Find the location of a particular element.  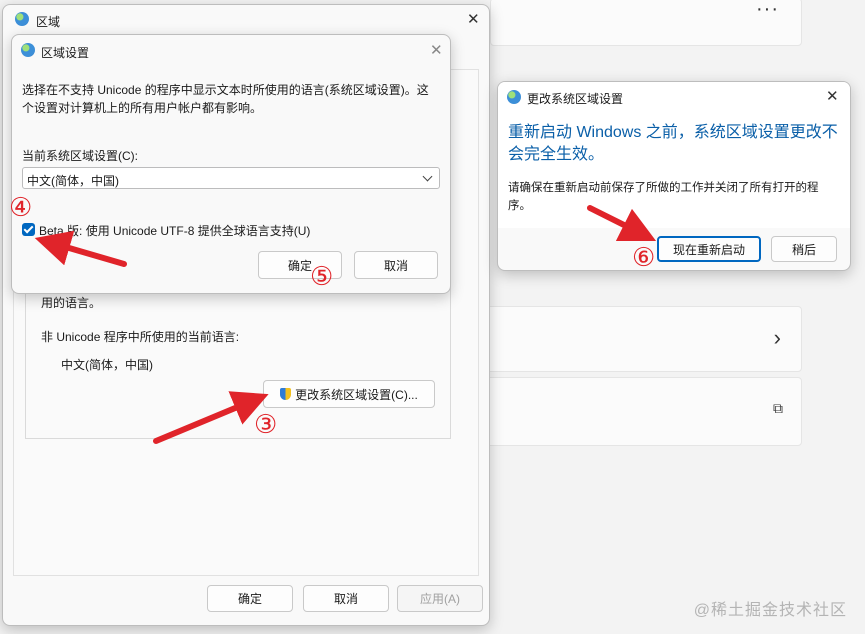

restart-dialog-title: 更改系统区域设置 is located at coordinates (575, 99).